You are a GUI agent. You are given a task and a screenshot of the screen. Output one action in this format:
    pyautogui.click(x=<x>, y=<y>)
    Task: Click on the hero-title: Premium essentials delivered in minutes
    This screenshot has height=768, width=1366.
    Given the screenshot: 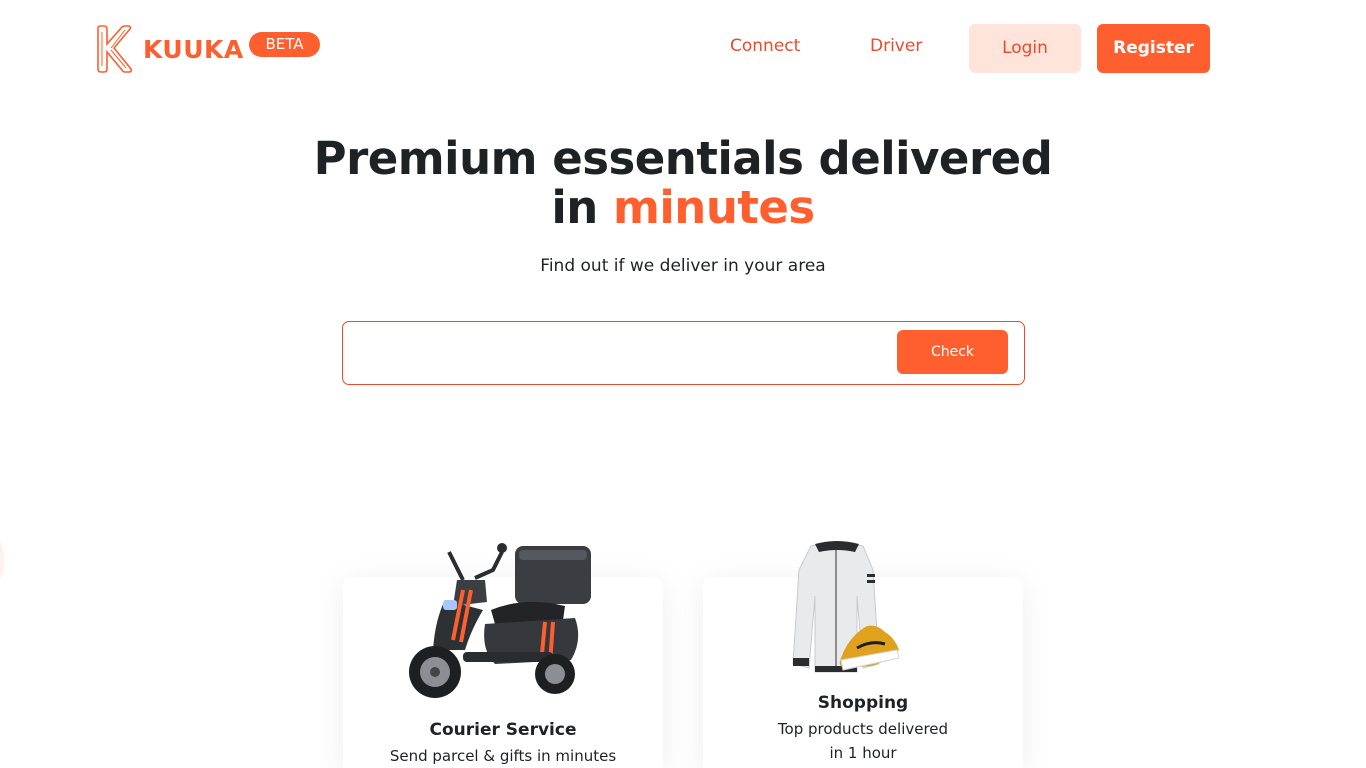 What is the action you would take?
    pyautogui.click(x=683, y=183)
    